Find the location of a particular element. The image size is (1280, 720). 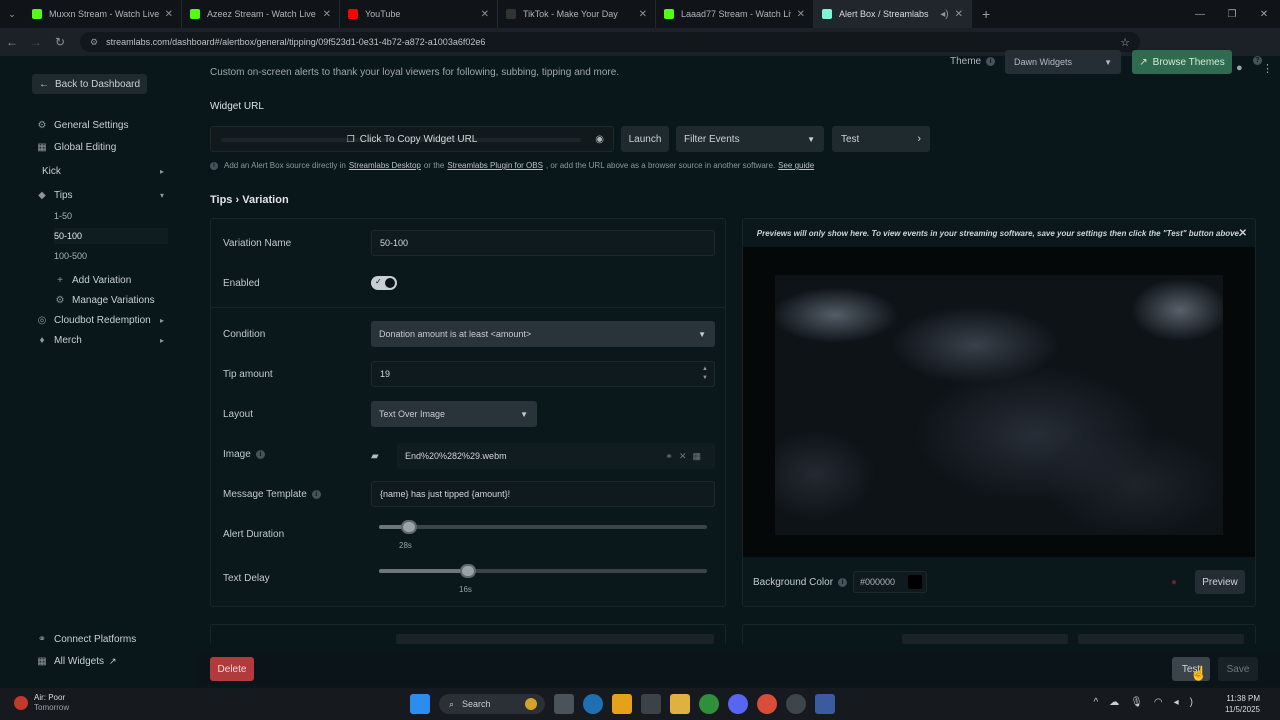

maximize-icon: ❐ is located at coordinates (1232, 14).